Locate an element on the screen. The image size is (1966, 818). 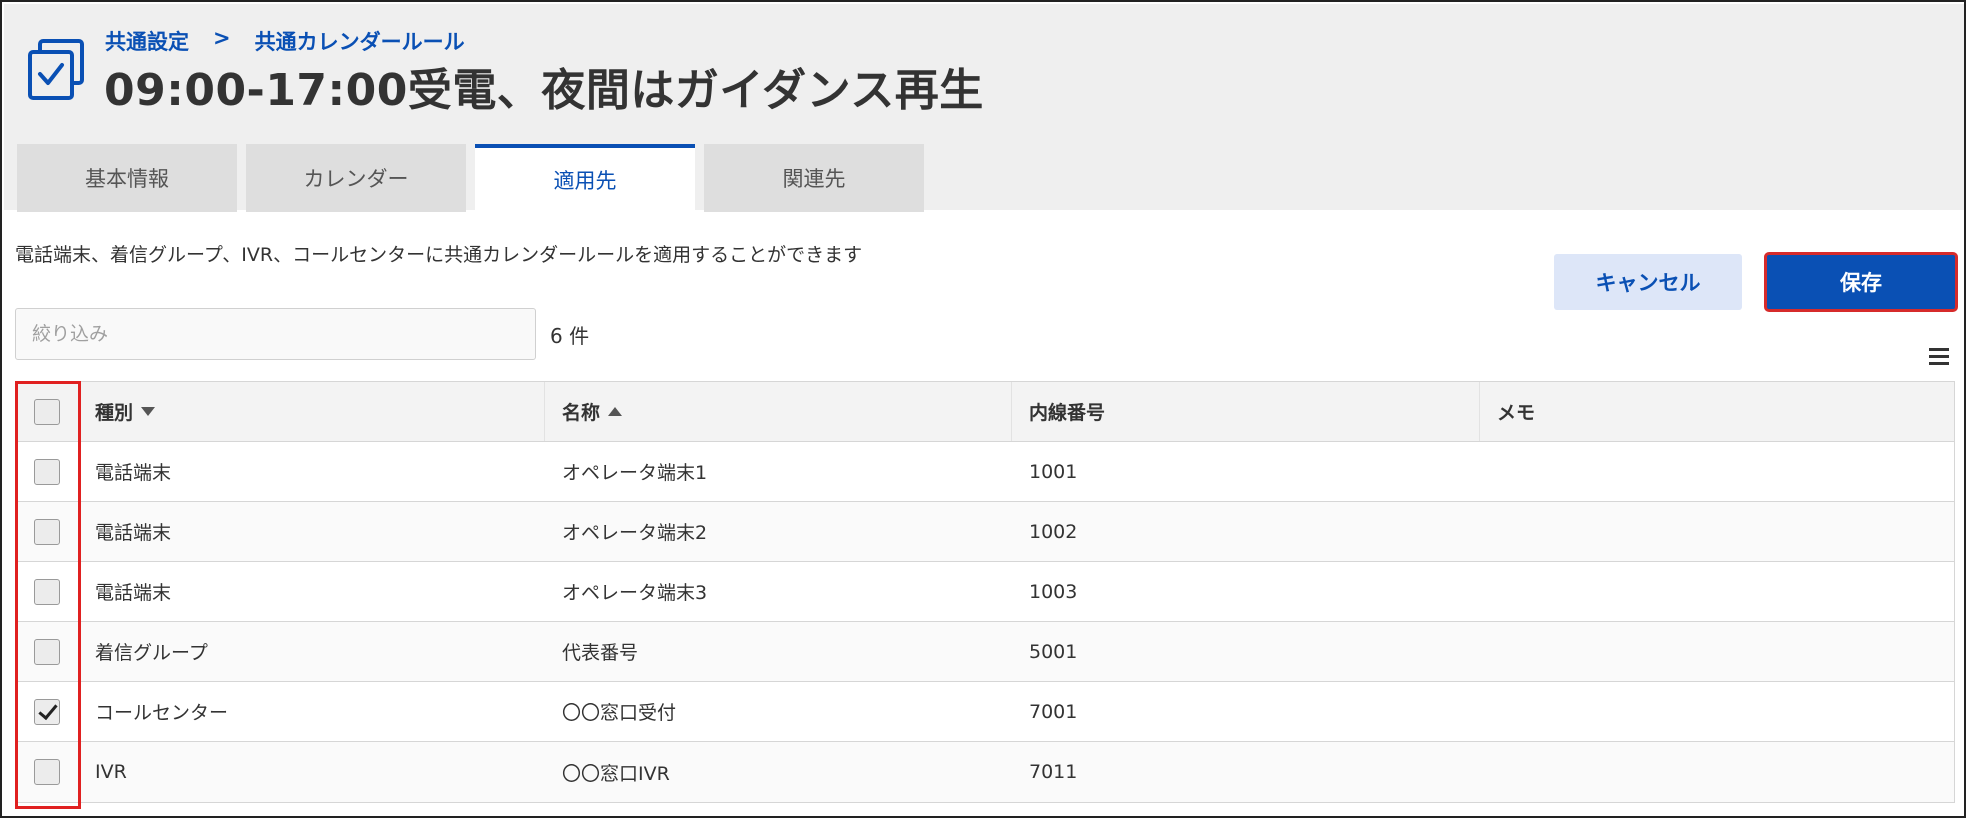
row-name: 代表番号 is located at coordinates (600, 653).